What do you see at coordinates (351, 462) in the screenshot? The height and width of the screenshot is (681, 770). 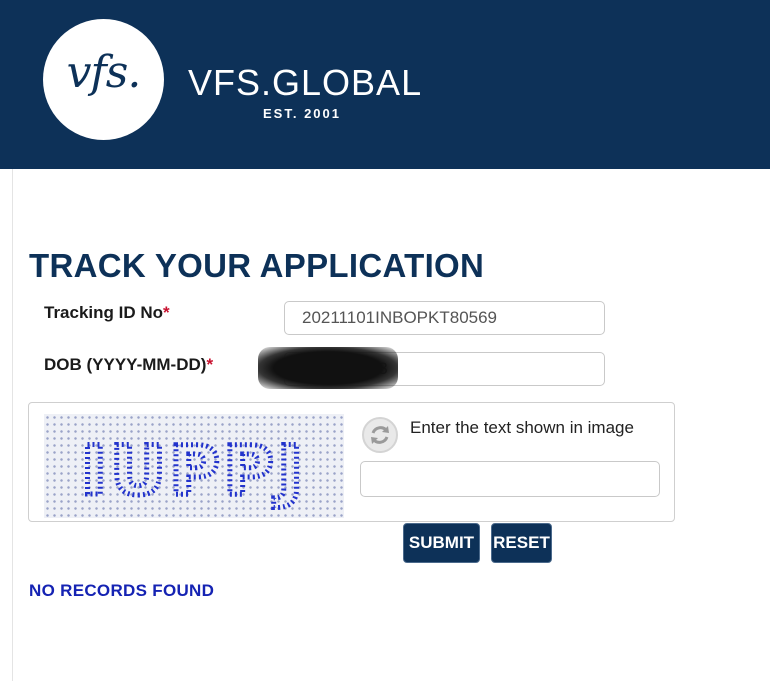 I see `captcha-panel: IUPPJ Enter the text shown in image` at bounding box center [351, 462].